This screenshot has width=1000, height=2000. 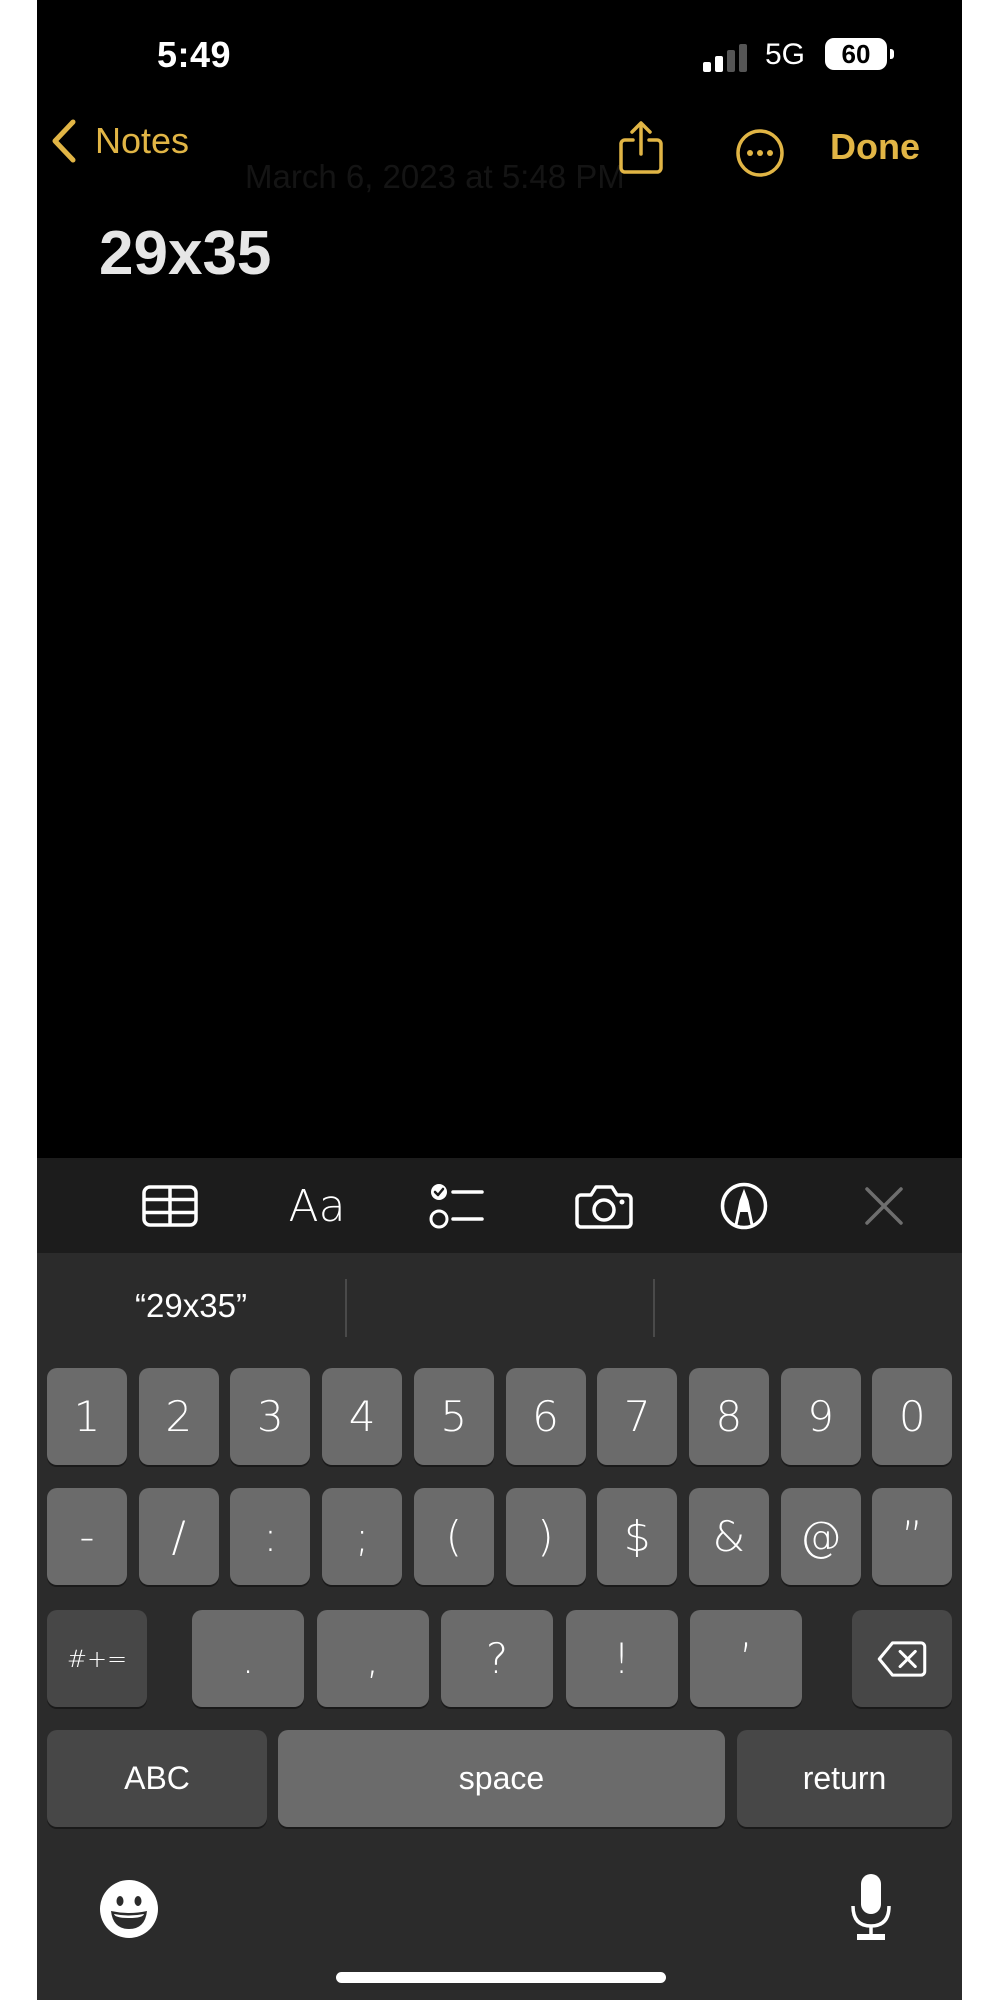 What do you see at coordinates (820, 1416) in the screenshot?
I see `number-key: 9` at bounding box center [820, 1416].